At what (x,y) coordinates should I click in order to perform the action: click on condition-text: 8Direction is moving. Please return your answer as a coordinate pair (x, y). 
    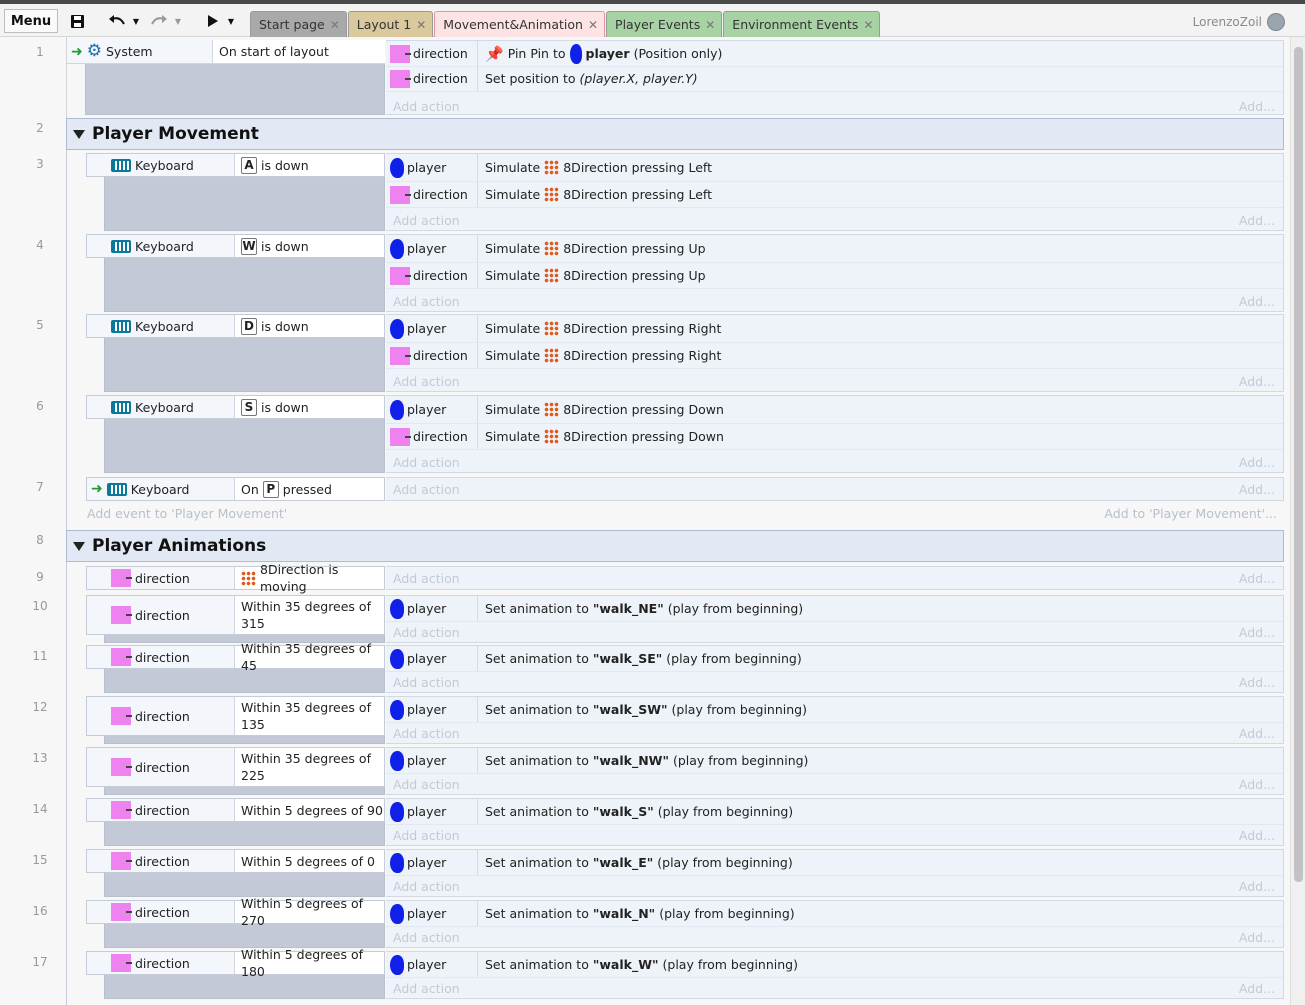
    Looking at the image, I should click on (309, 578).